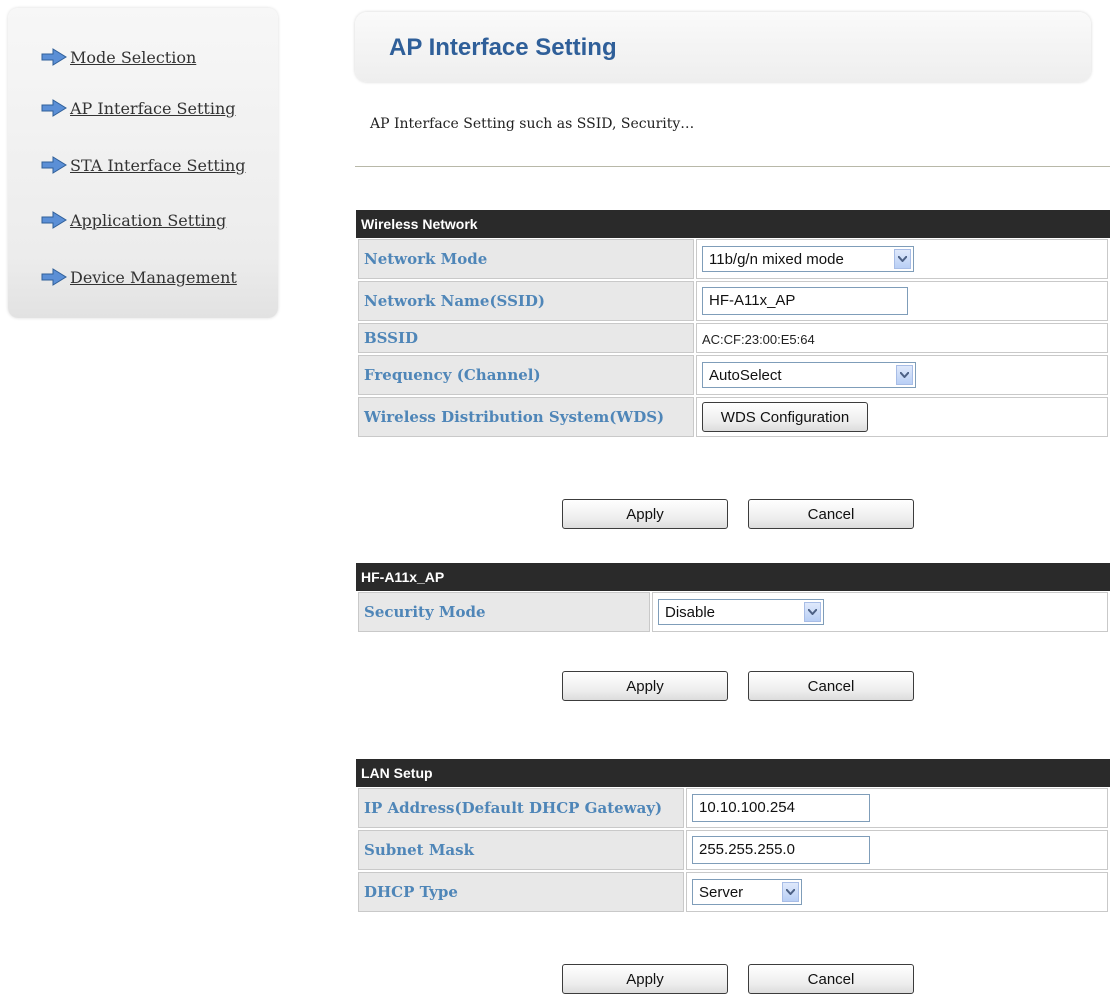  I want to click on security-mode-select: Disable, so click(741, 612).